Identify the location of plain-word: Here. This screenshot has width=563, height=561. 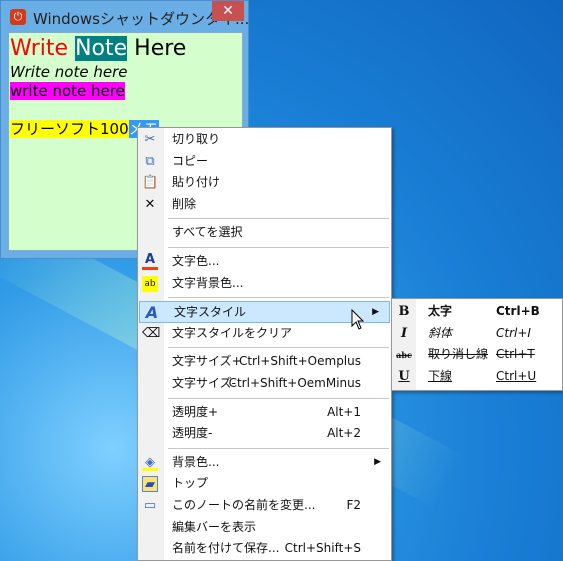
(160, 48).